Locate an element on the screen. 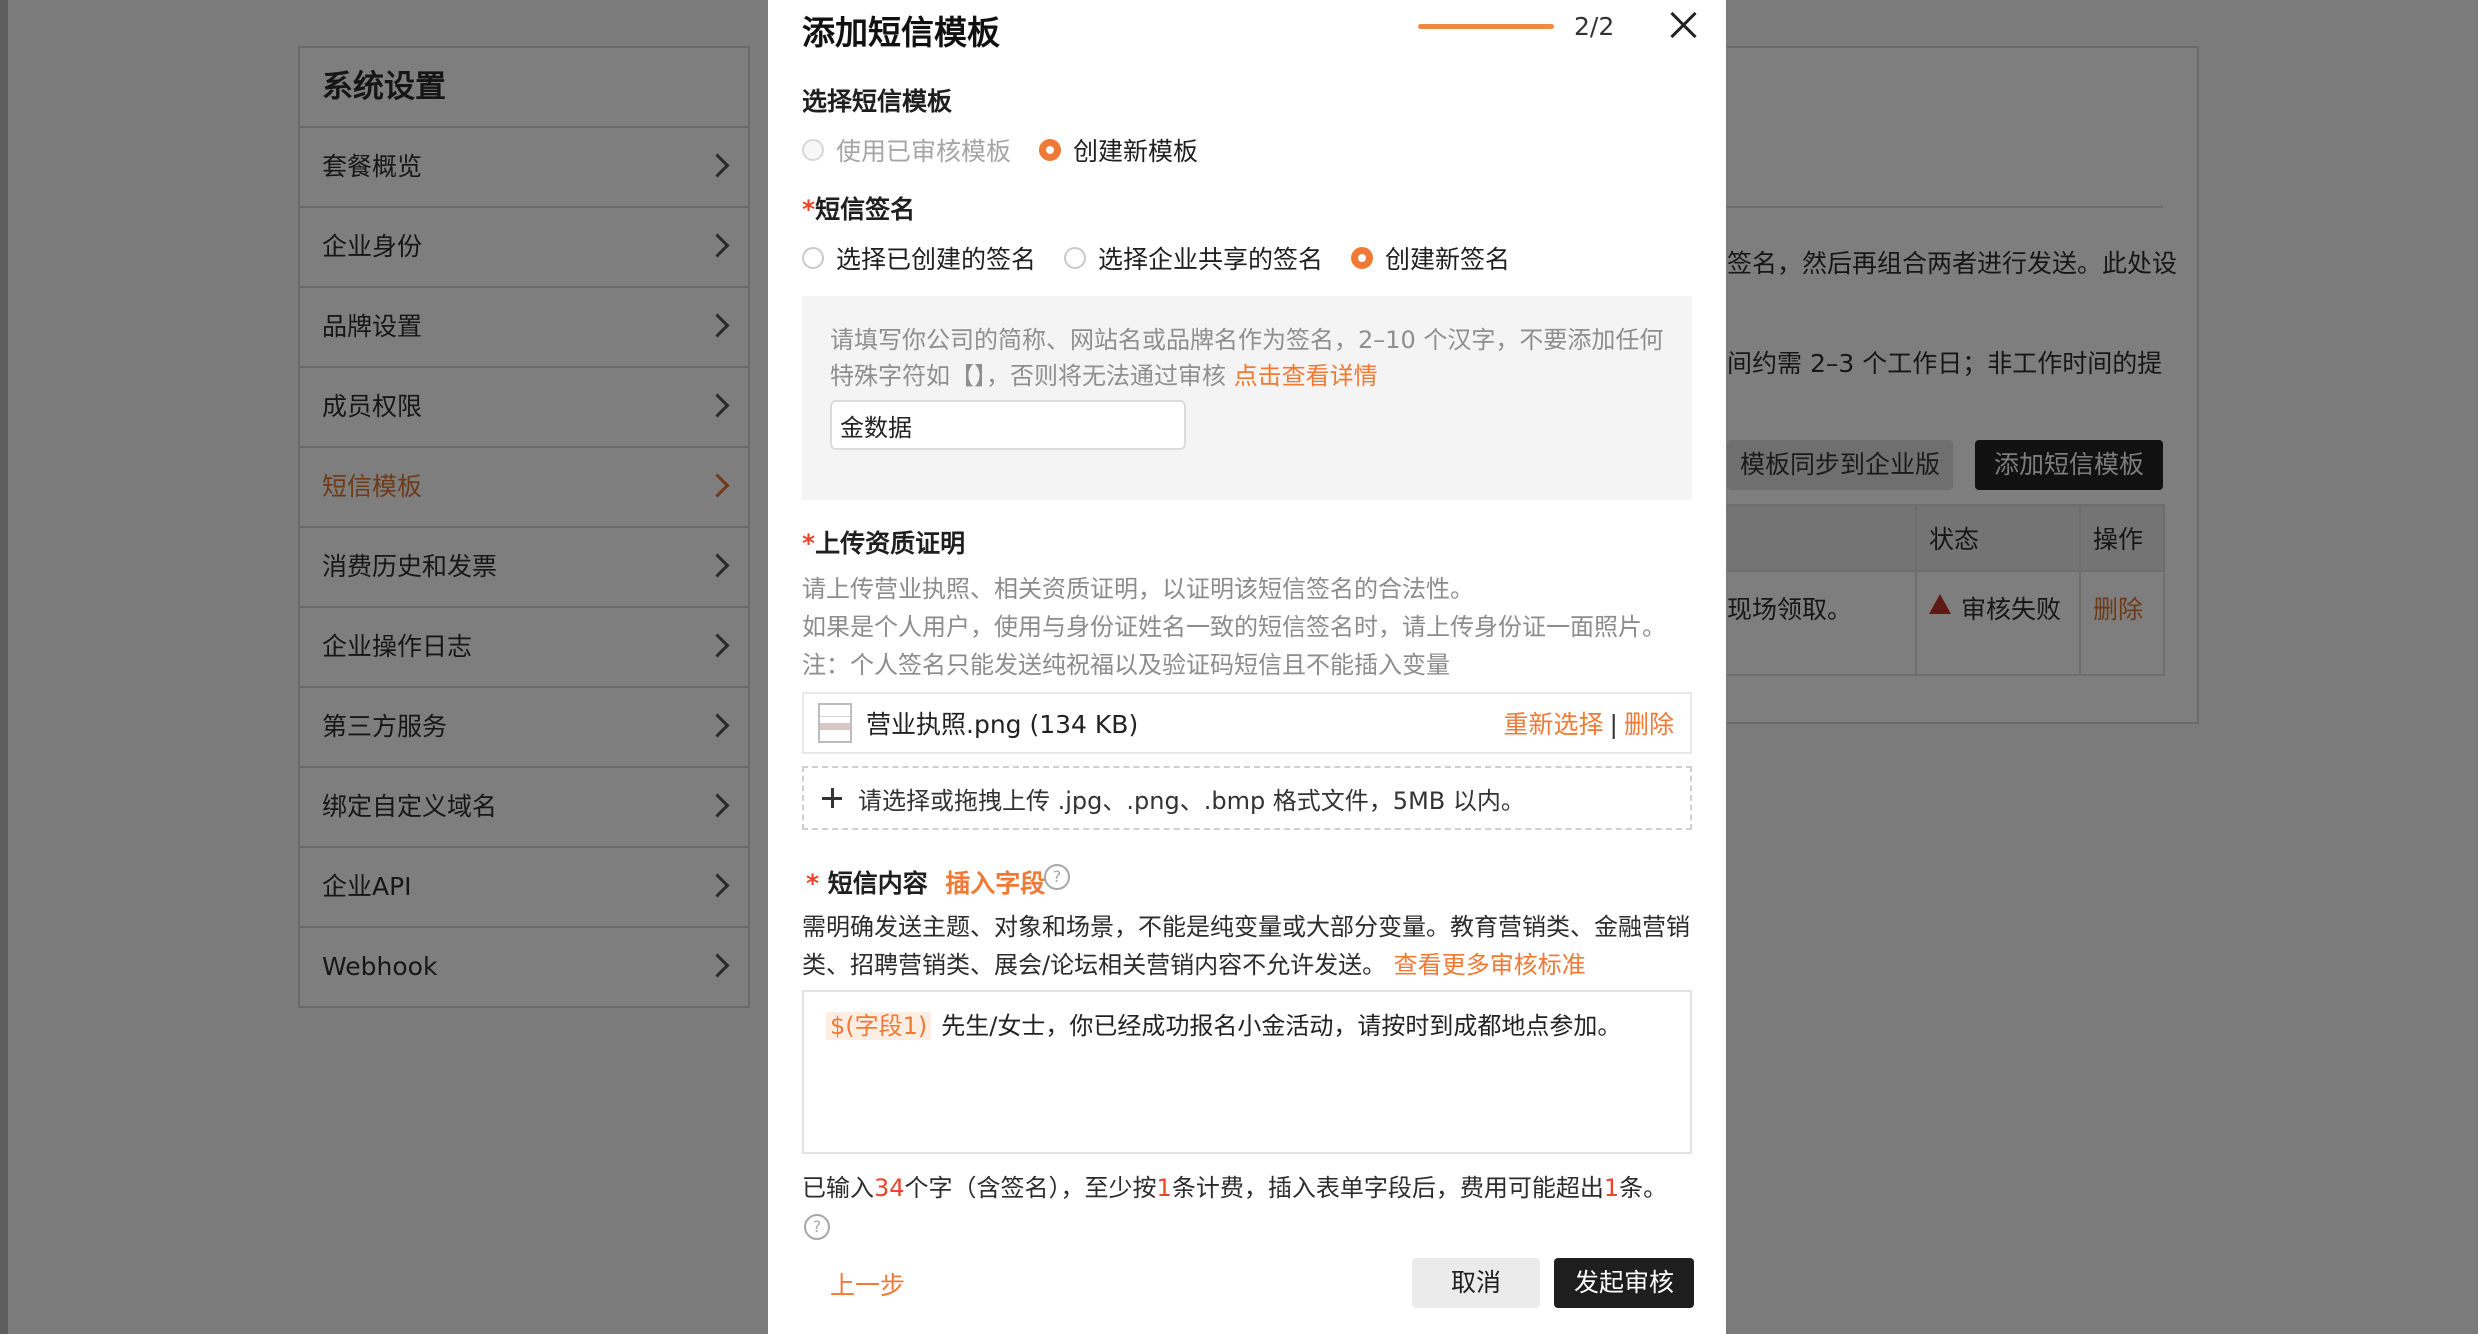 The height and width of the screenshot is (1334, 2478). radio-circle-icon is located at coordinates (813, 150).